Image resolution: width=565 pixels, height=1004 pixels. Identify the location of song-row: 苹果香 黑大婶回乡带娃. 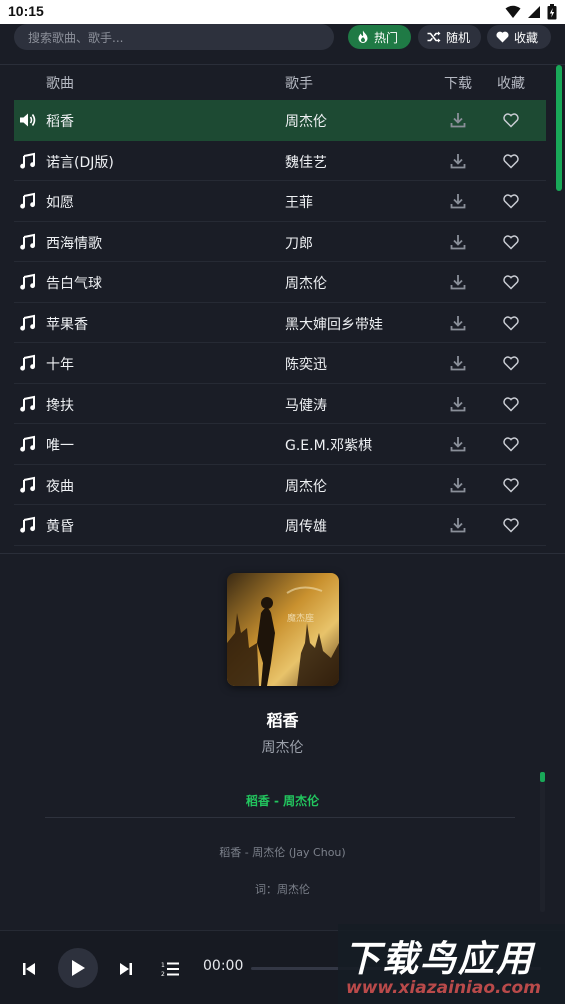
(280, 323).